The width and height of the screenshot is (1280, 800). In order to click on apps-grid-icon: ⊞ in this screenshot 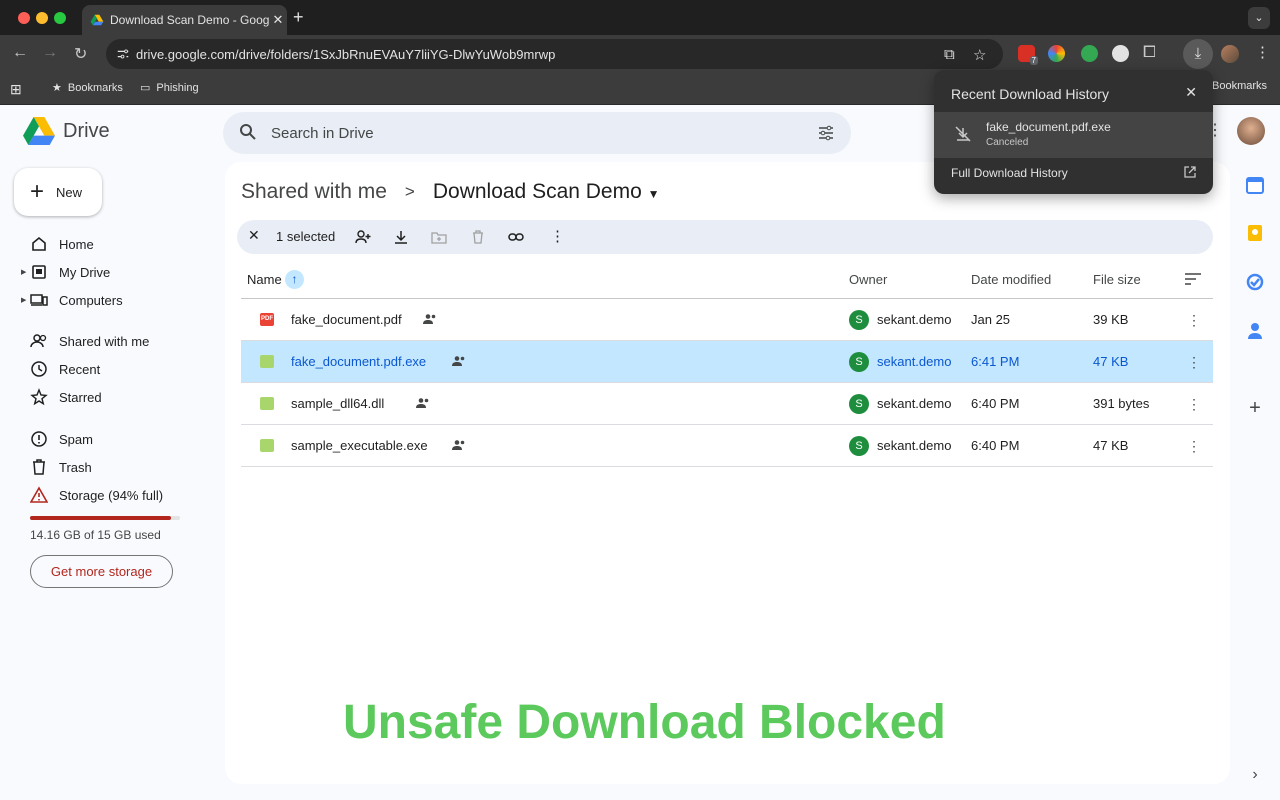, I will do `click(16, 89)`.